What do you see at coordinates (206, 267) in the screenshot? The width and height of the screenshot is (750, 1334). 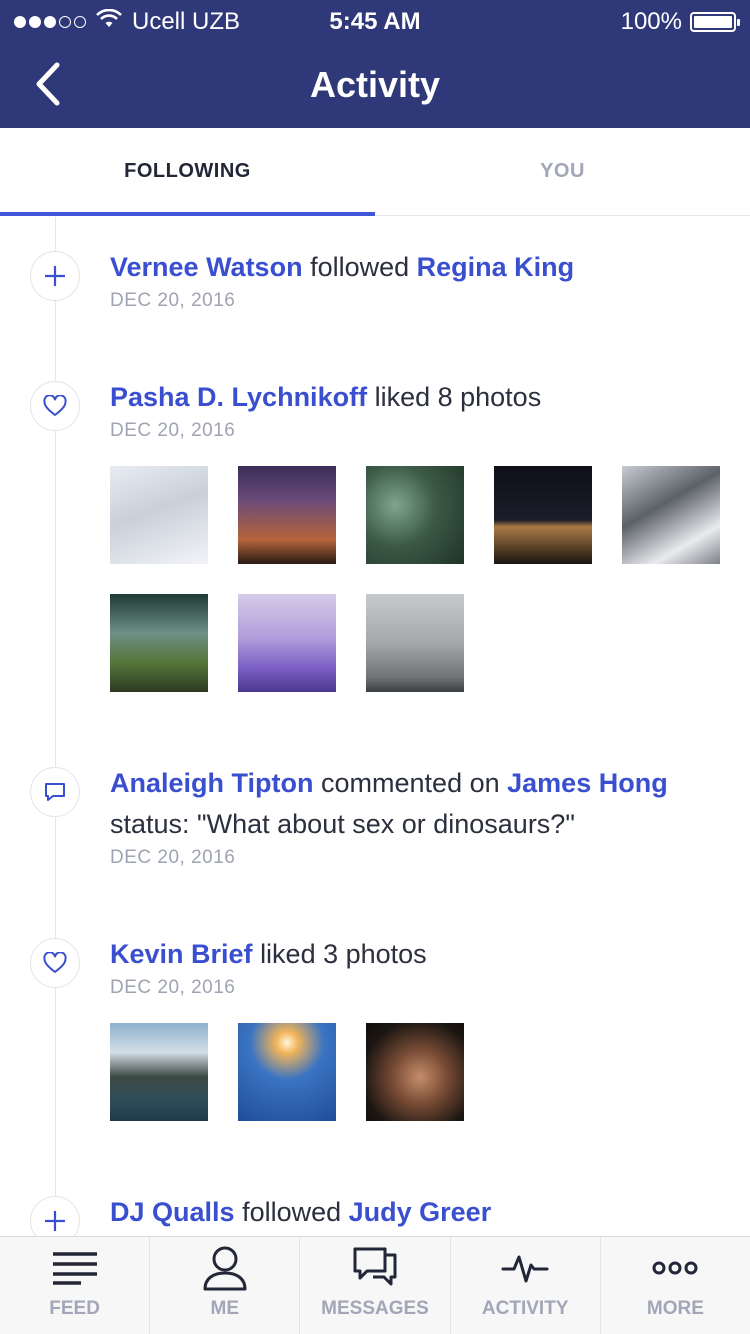 I see `actor-link: Vernee Watson` at bounding box center [206, 267].